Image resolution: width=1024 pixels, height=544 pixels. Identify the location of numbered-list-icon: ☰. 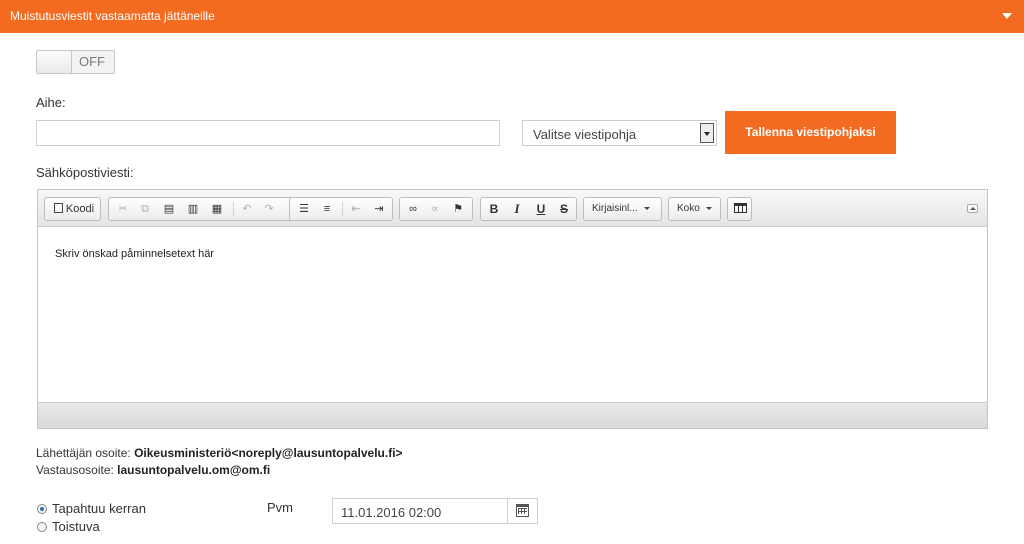
(304, 209).